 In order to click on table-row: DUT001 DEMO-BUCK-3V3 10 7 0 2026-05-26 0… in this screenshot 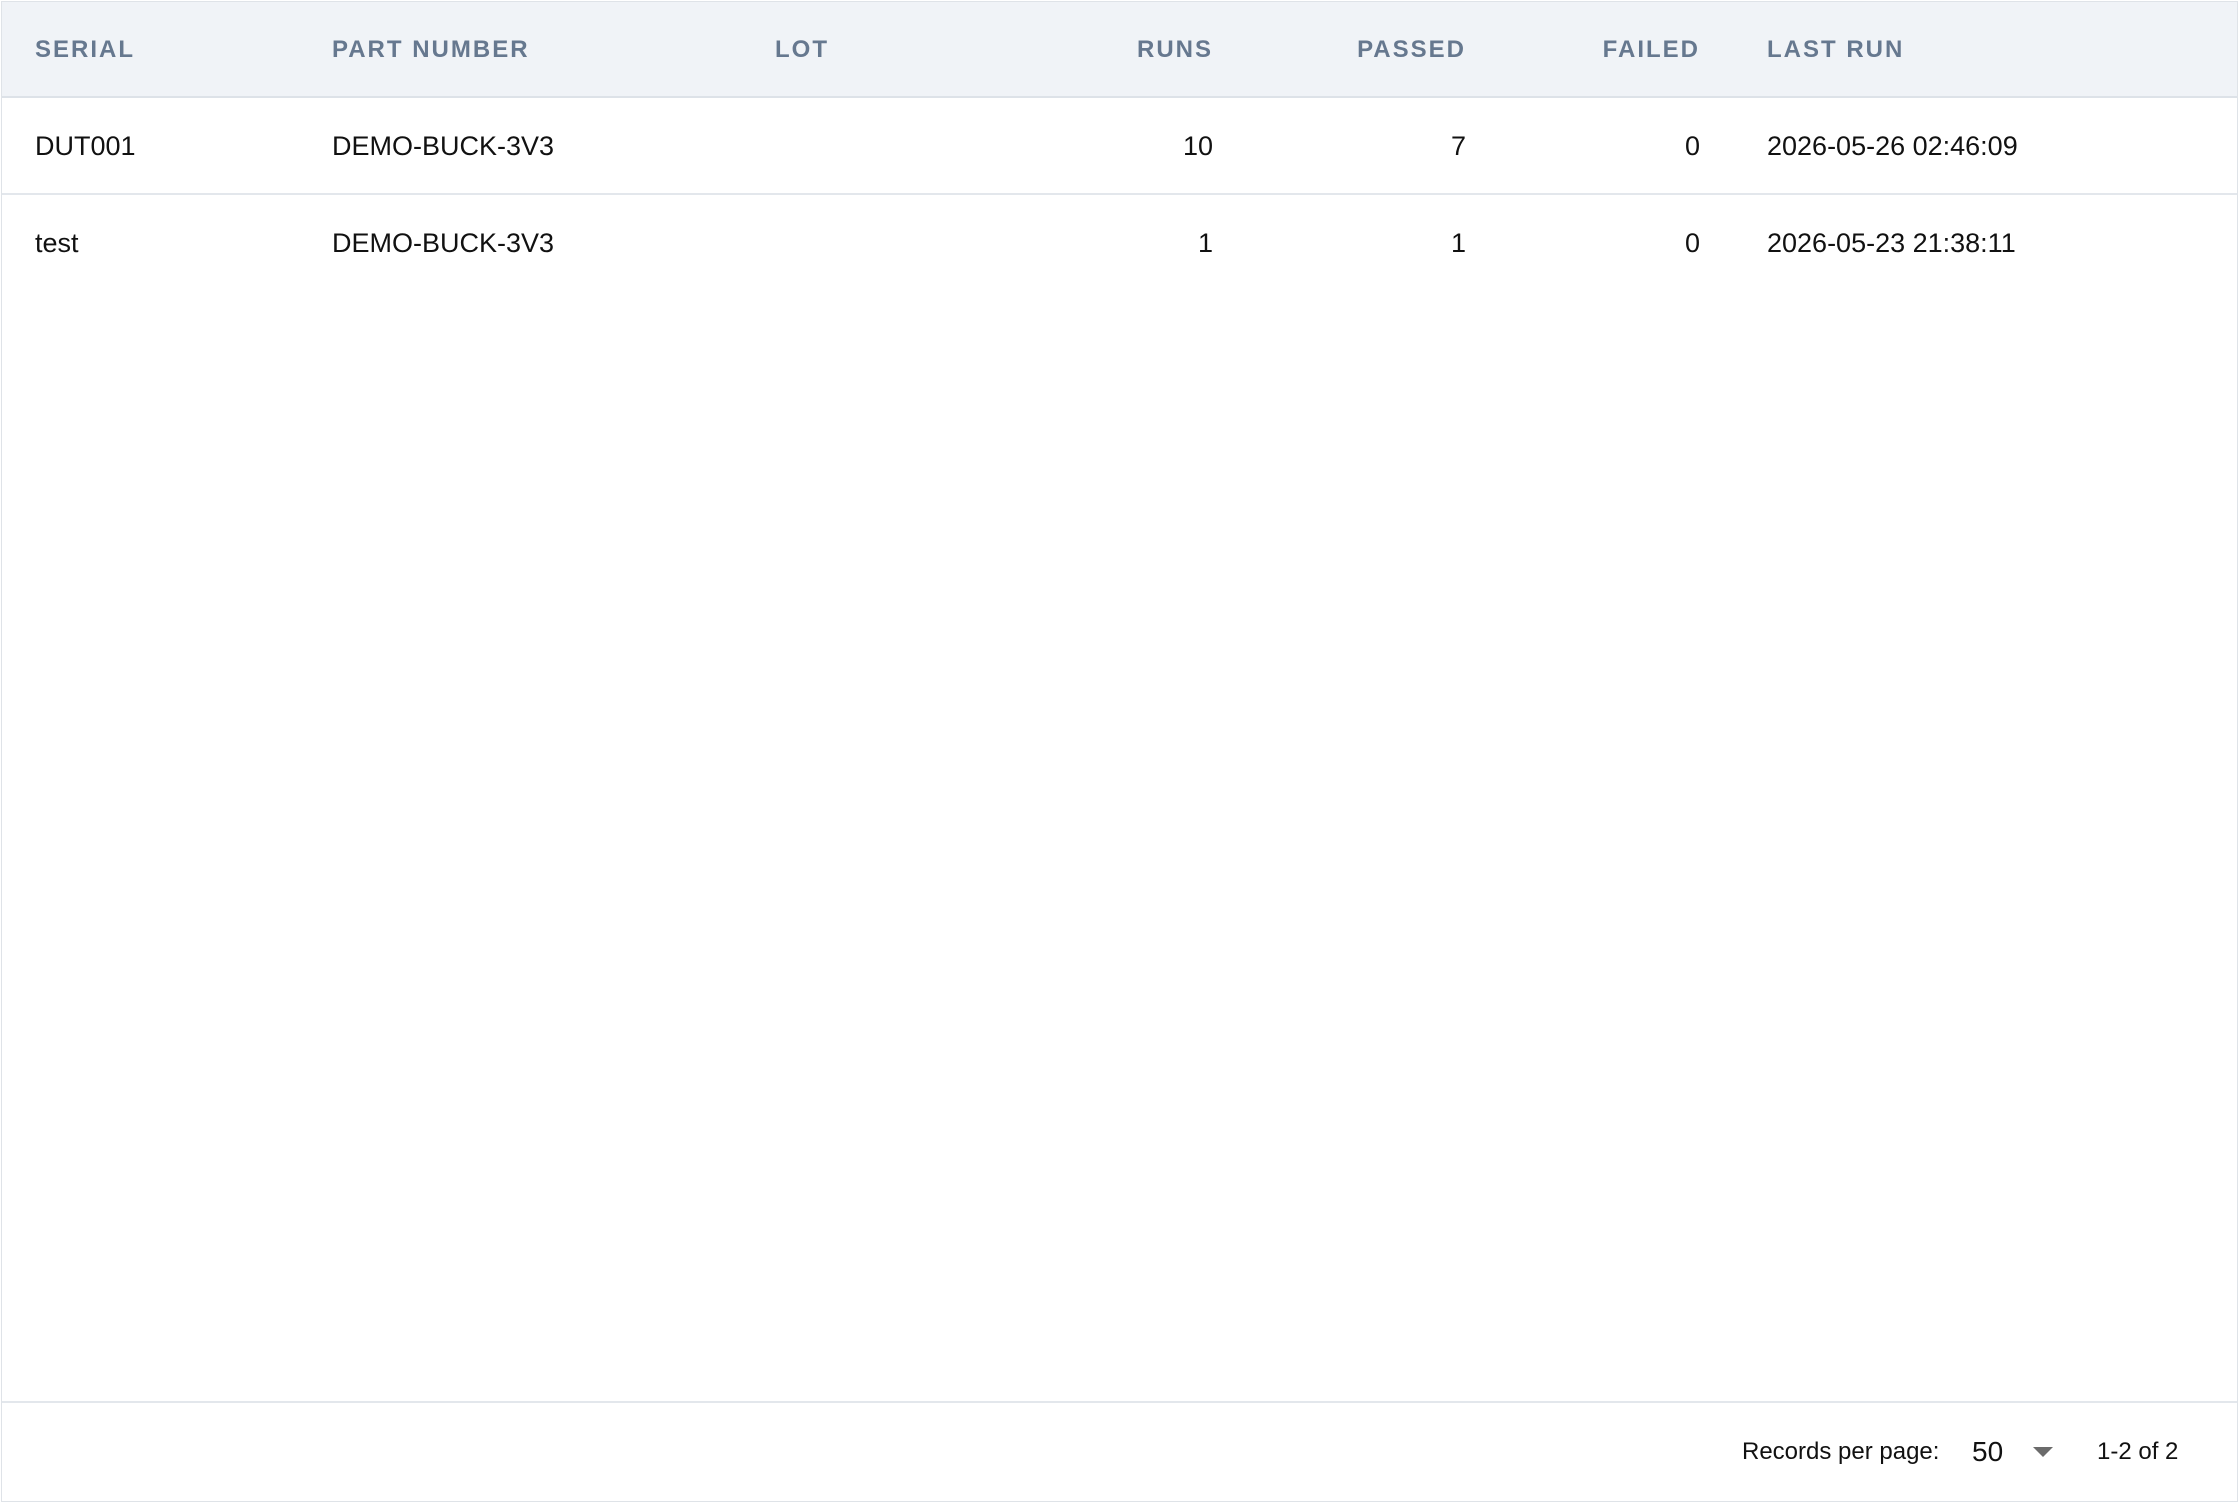, I will do `click(1119, 146)`.